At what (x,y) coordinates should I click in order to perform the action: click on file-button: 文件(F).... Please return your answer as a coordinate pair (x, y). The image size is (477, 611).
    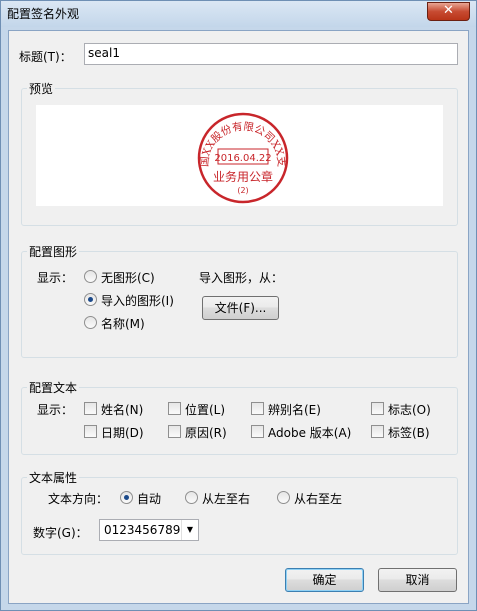
    Looking at the image, I should click on (240, 308).